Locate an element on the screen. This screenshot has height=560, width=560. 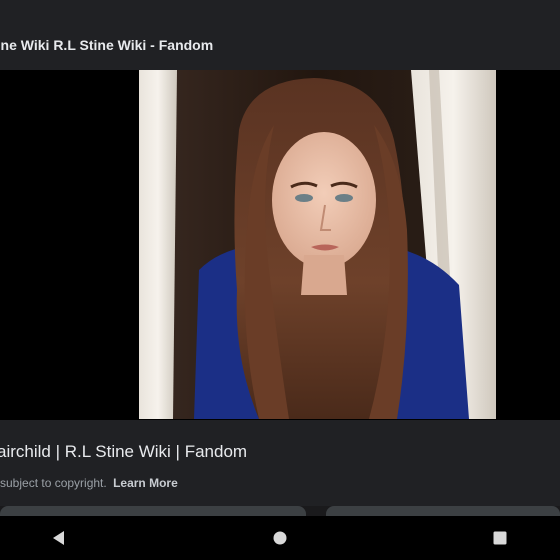
system-nav-bar is located at coordinates (280, 538).